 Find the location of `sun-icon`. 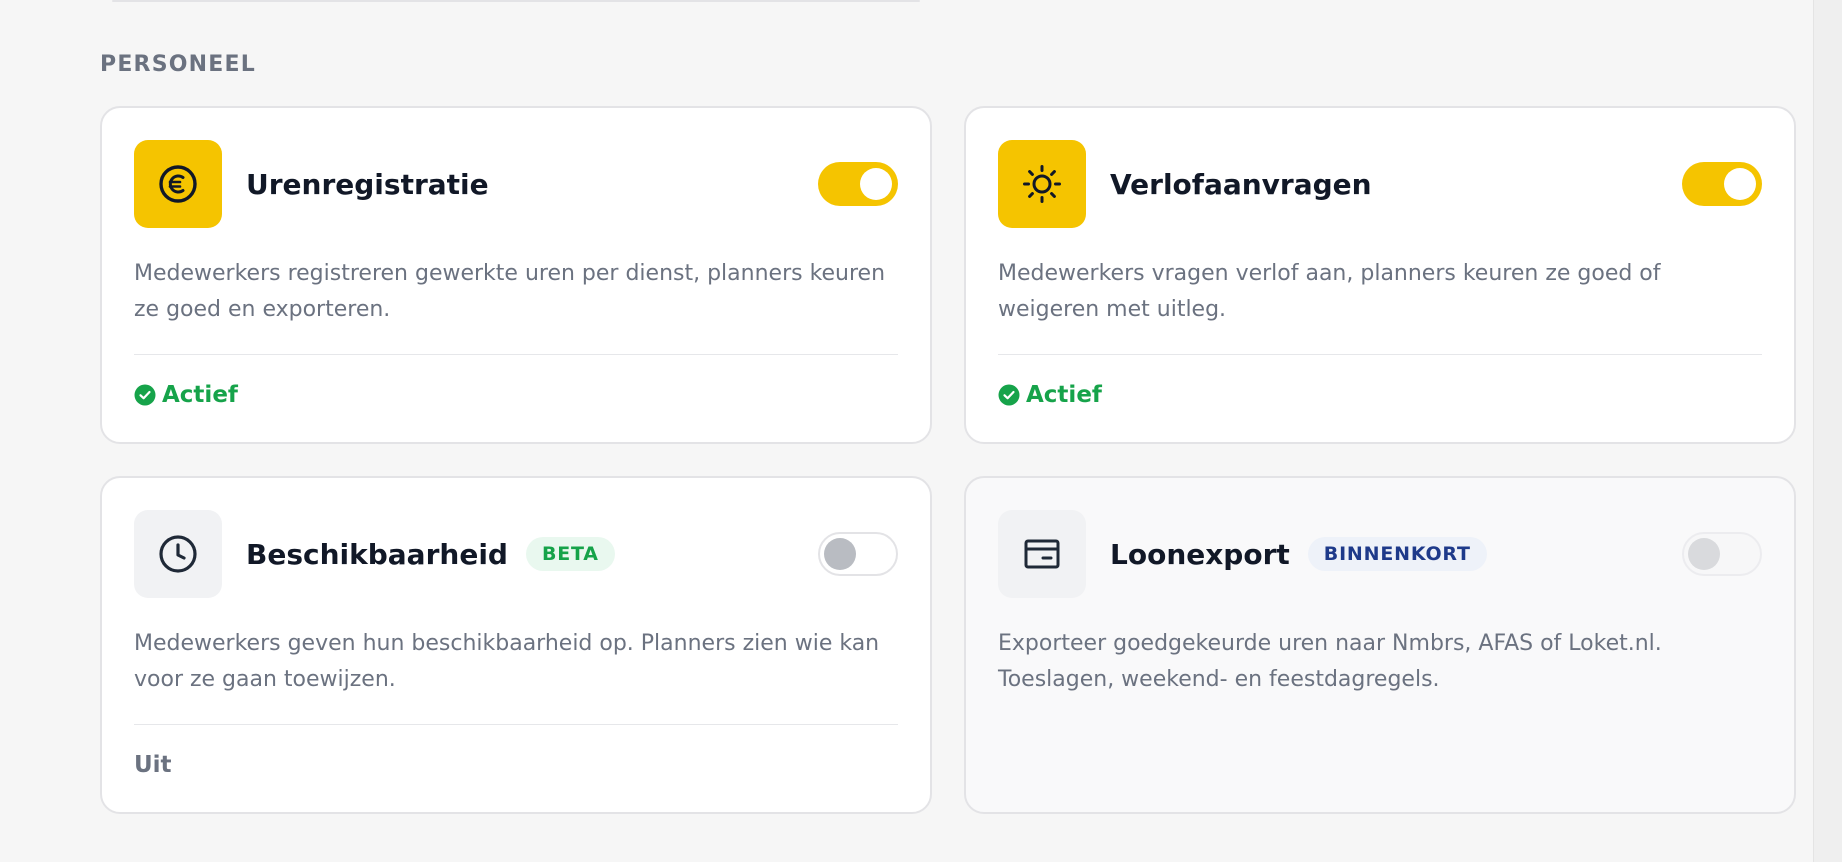

sun-icon is located at coordinates (1042, 184).